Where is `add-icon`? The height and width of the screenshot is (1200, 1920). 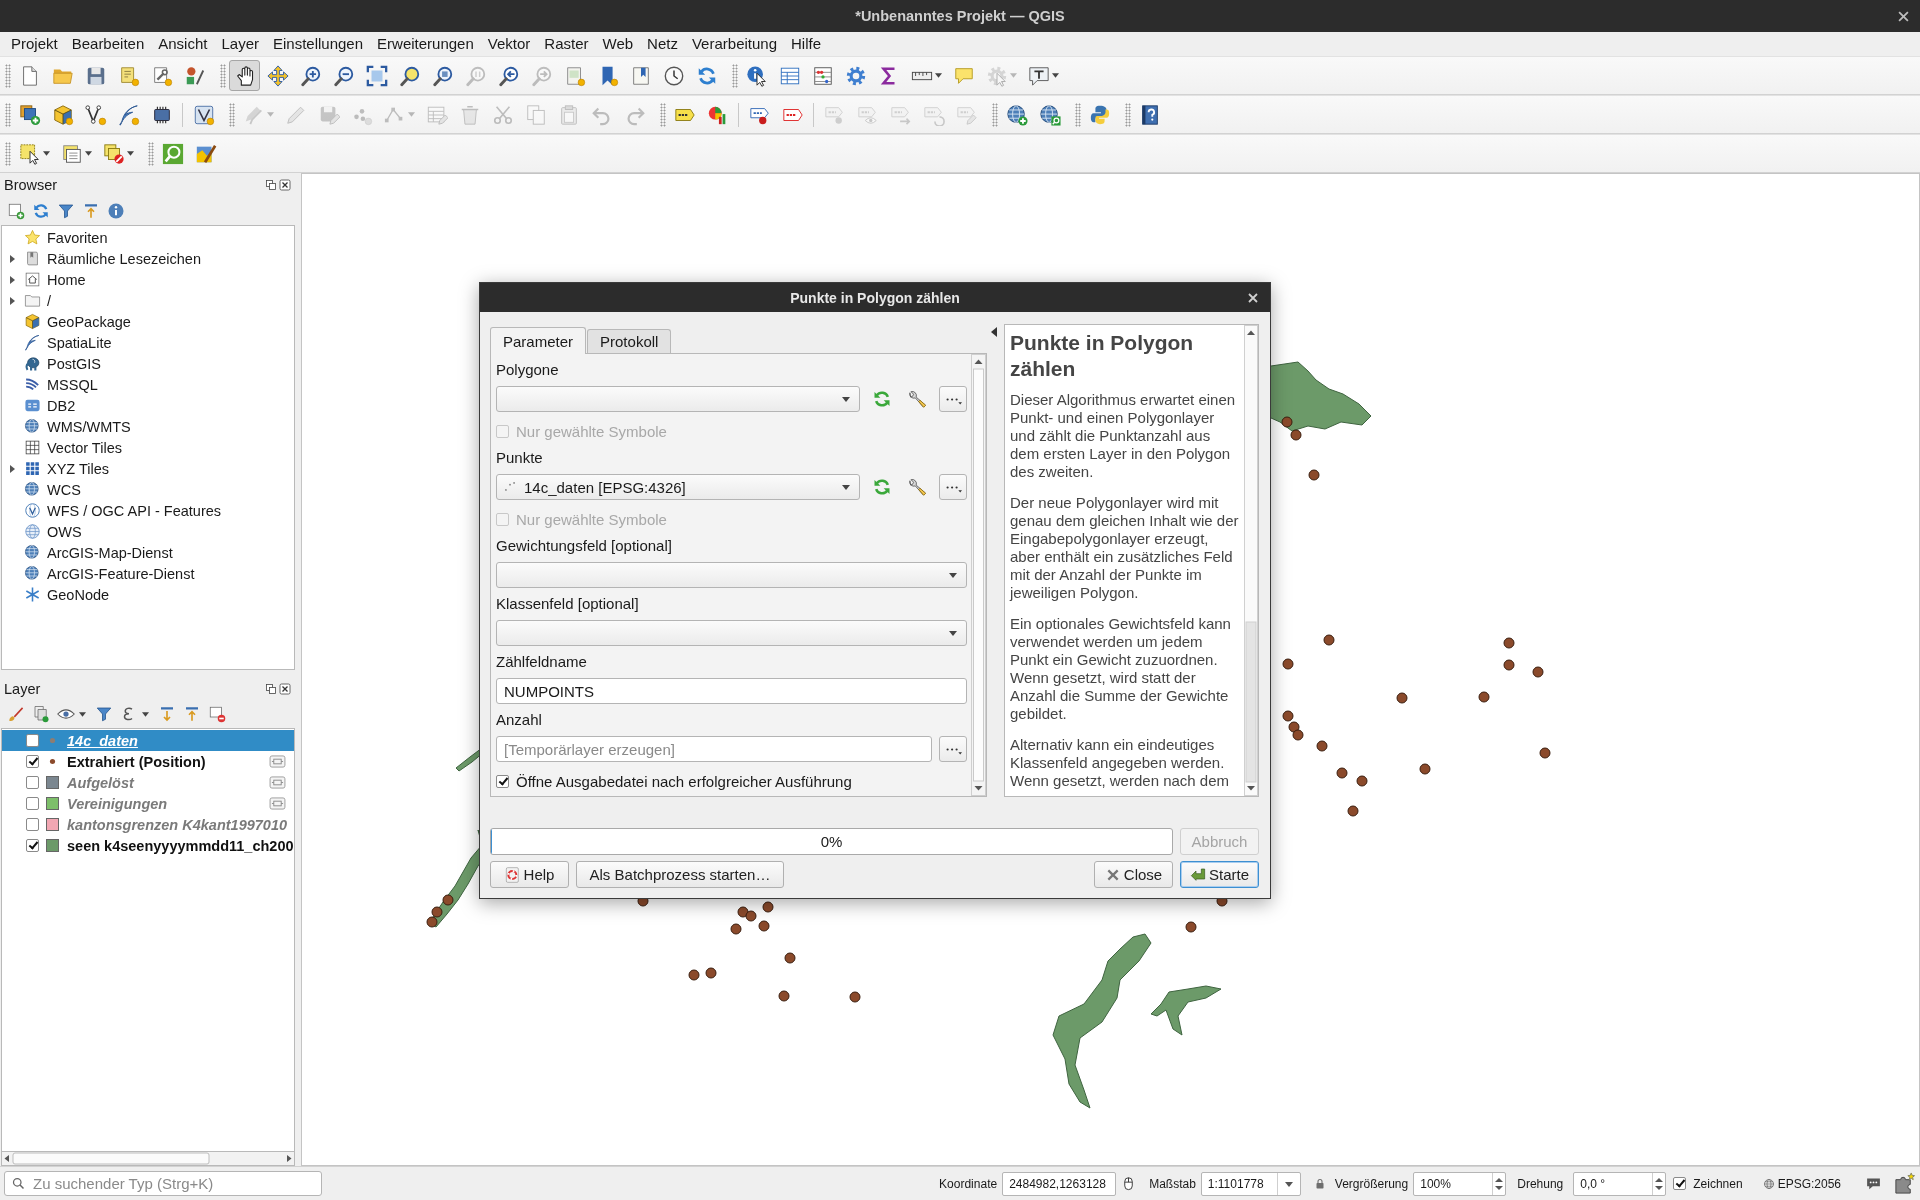 add-icon is located at coordinates (16, 211).